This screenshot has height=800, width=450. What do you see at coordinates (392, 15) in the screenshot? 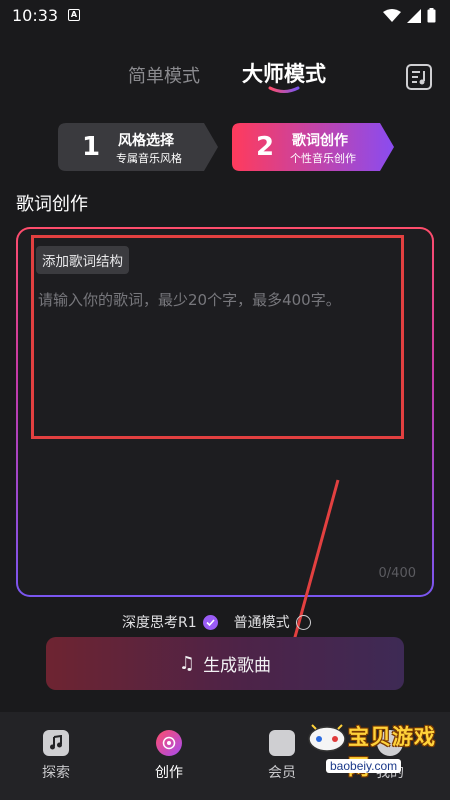
I see `wifi-icon` at bounding box center [392, 15].